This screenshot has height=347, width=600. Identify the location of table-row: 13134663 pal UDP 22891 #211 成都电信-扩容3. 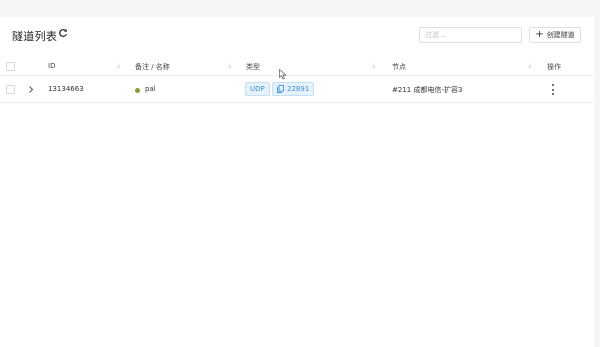
(297, 89).